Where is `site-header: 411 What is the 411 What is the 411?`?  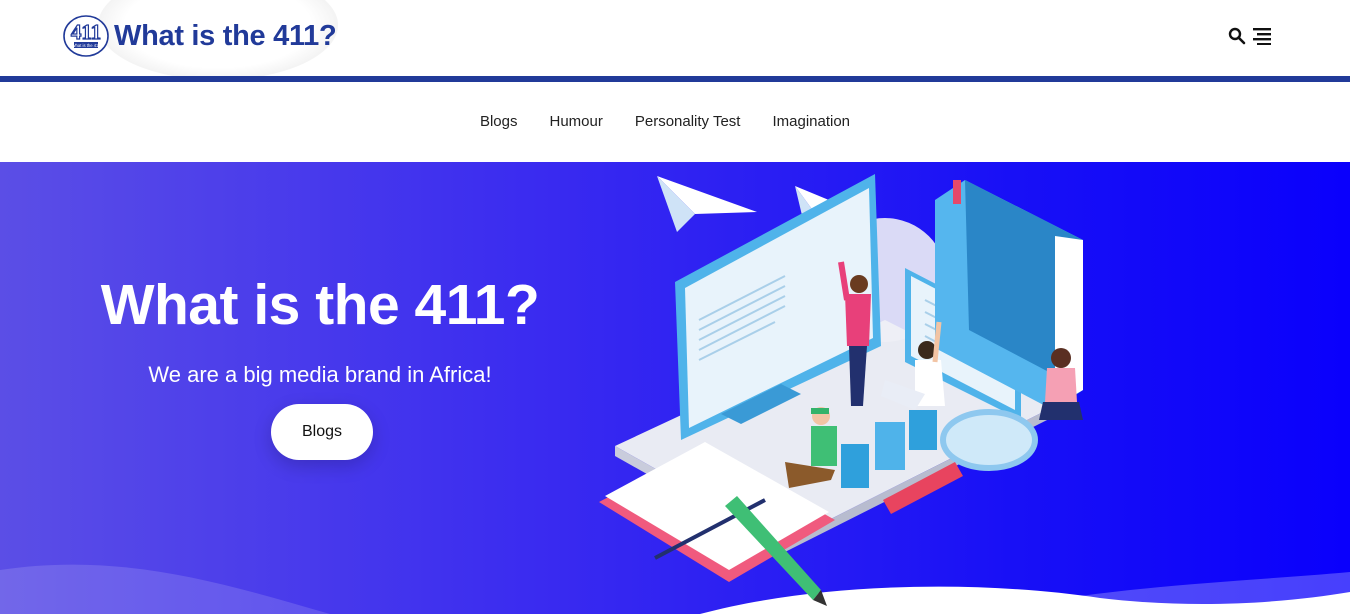 site-header: 411 What is the 411 What is the 411? is located at coordinates (675, 40).